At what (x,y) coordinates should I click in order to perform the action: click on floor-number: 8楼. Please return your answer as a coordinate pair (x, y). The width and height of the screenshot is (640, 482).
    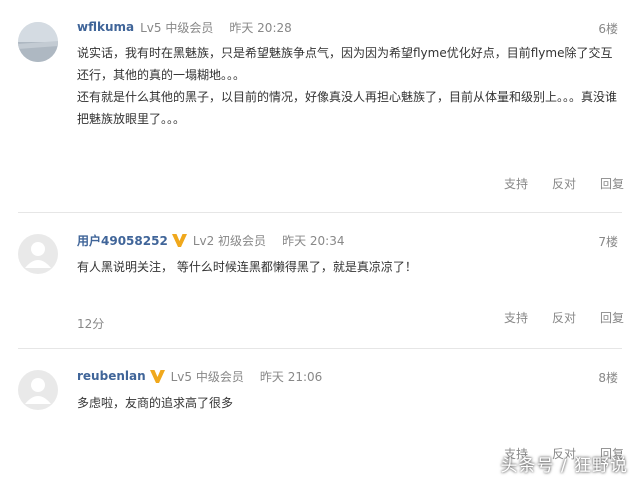
    Looking at the image, I should click on (608, 378).